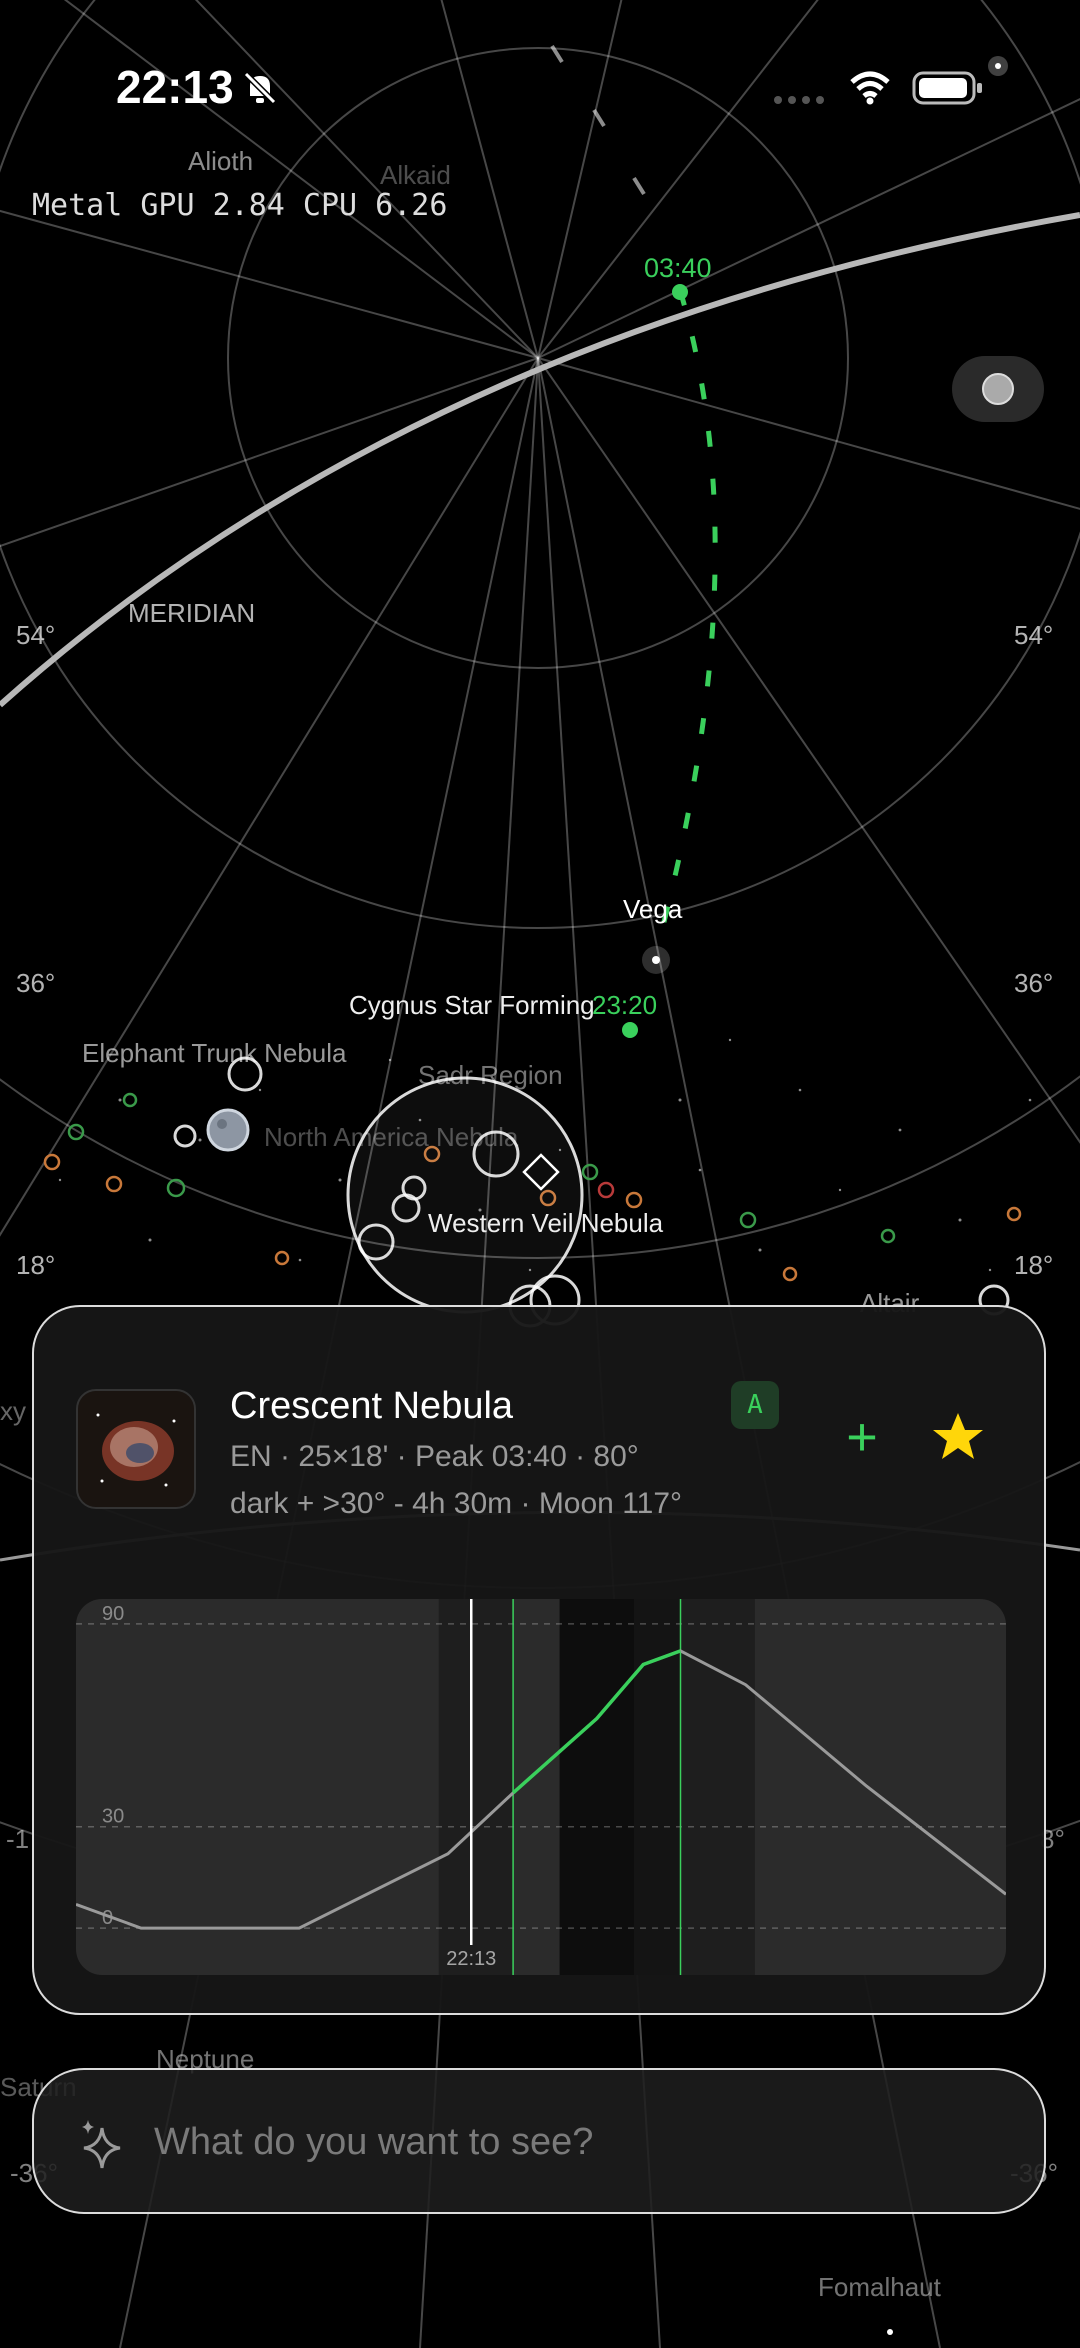 Image resolution: width=1080 pixels, height=2348 pixels. What do you see at coordinates (36, 635) in the screenshot?
I see `deg-label-54-left: 54°` at bounding box center [36, 635].